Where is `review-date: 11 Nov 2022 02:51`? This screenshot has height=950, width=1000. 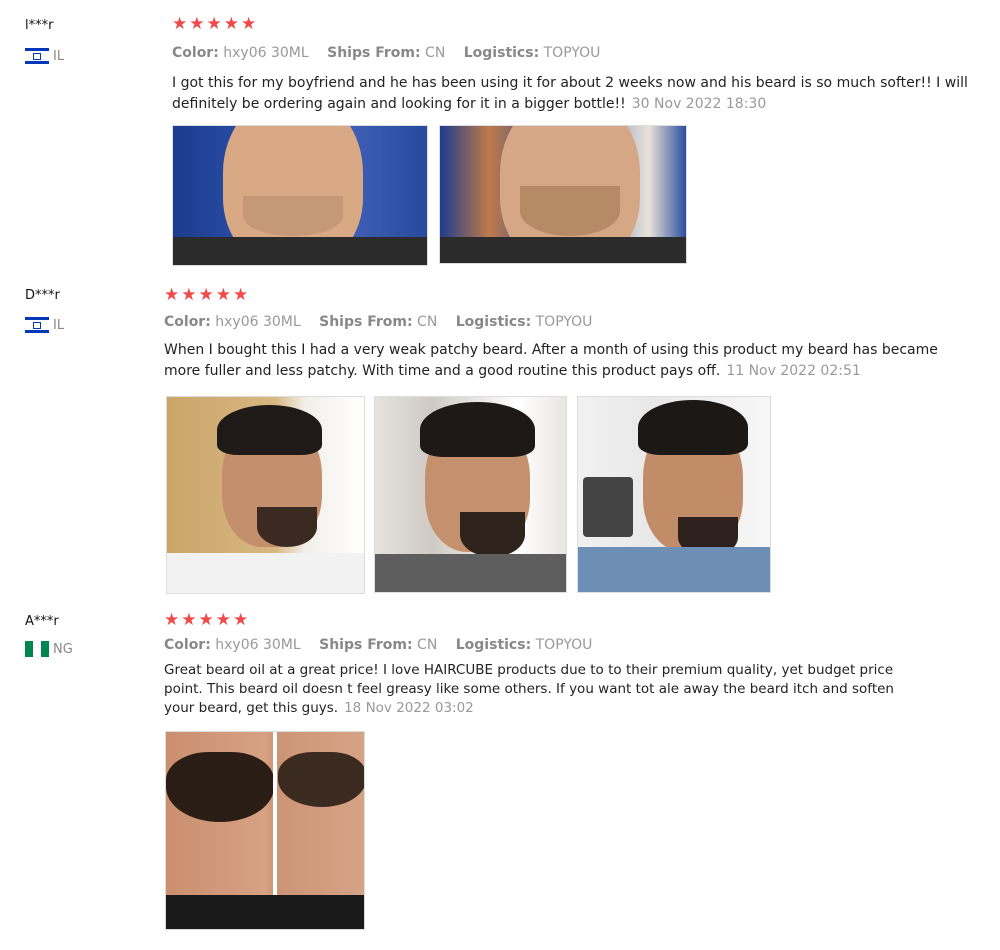
review-date: 11 Nov 2022 02:51 is located at coordinates (793, 371).